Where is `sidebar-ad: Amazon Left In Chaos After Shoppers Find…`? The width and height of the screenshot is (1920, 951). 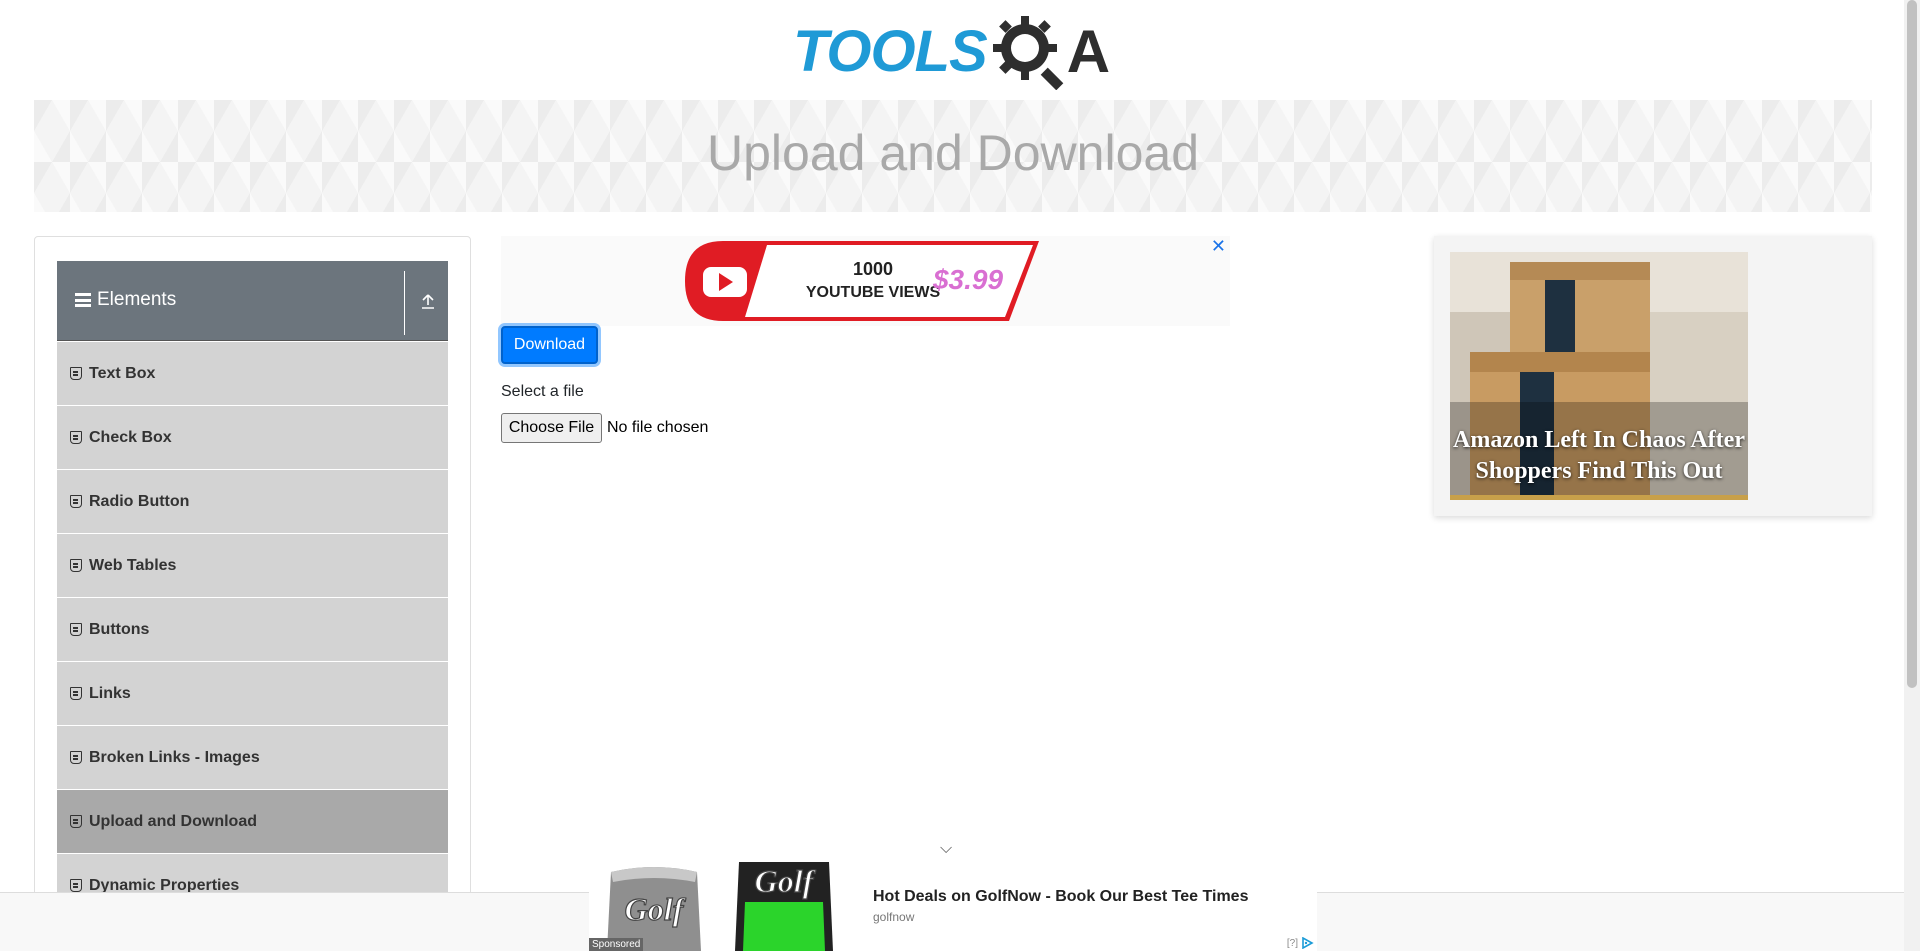 sidebar-ad: Amazon Left In Chaos After Shoppers Find… is located at coordinates (1653, 376).